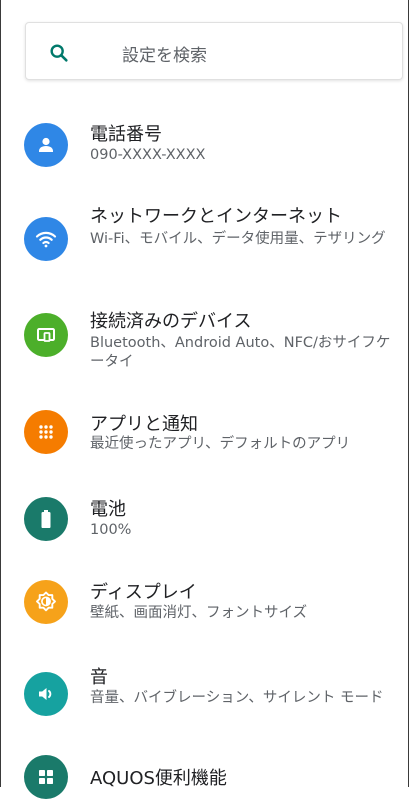  I want to click on item-title: 接続済みのデバイス, so click(171, 321).